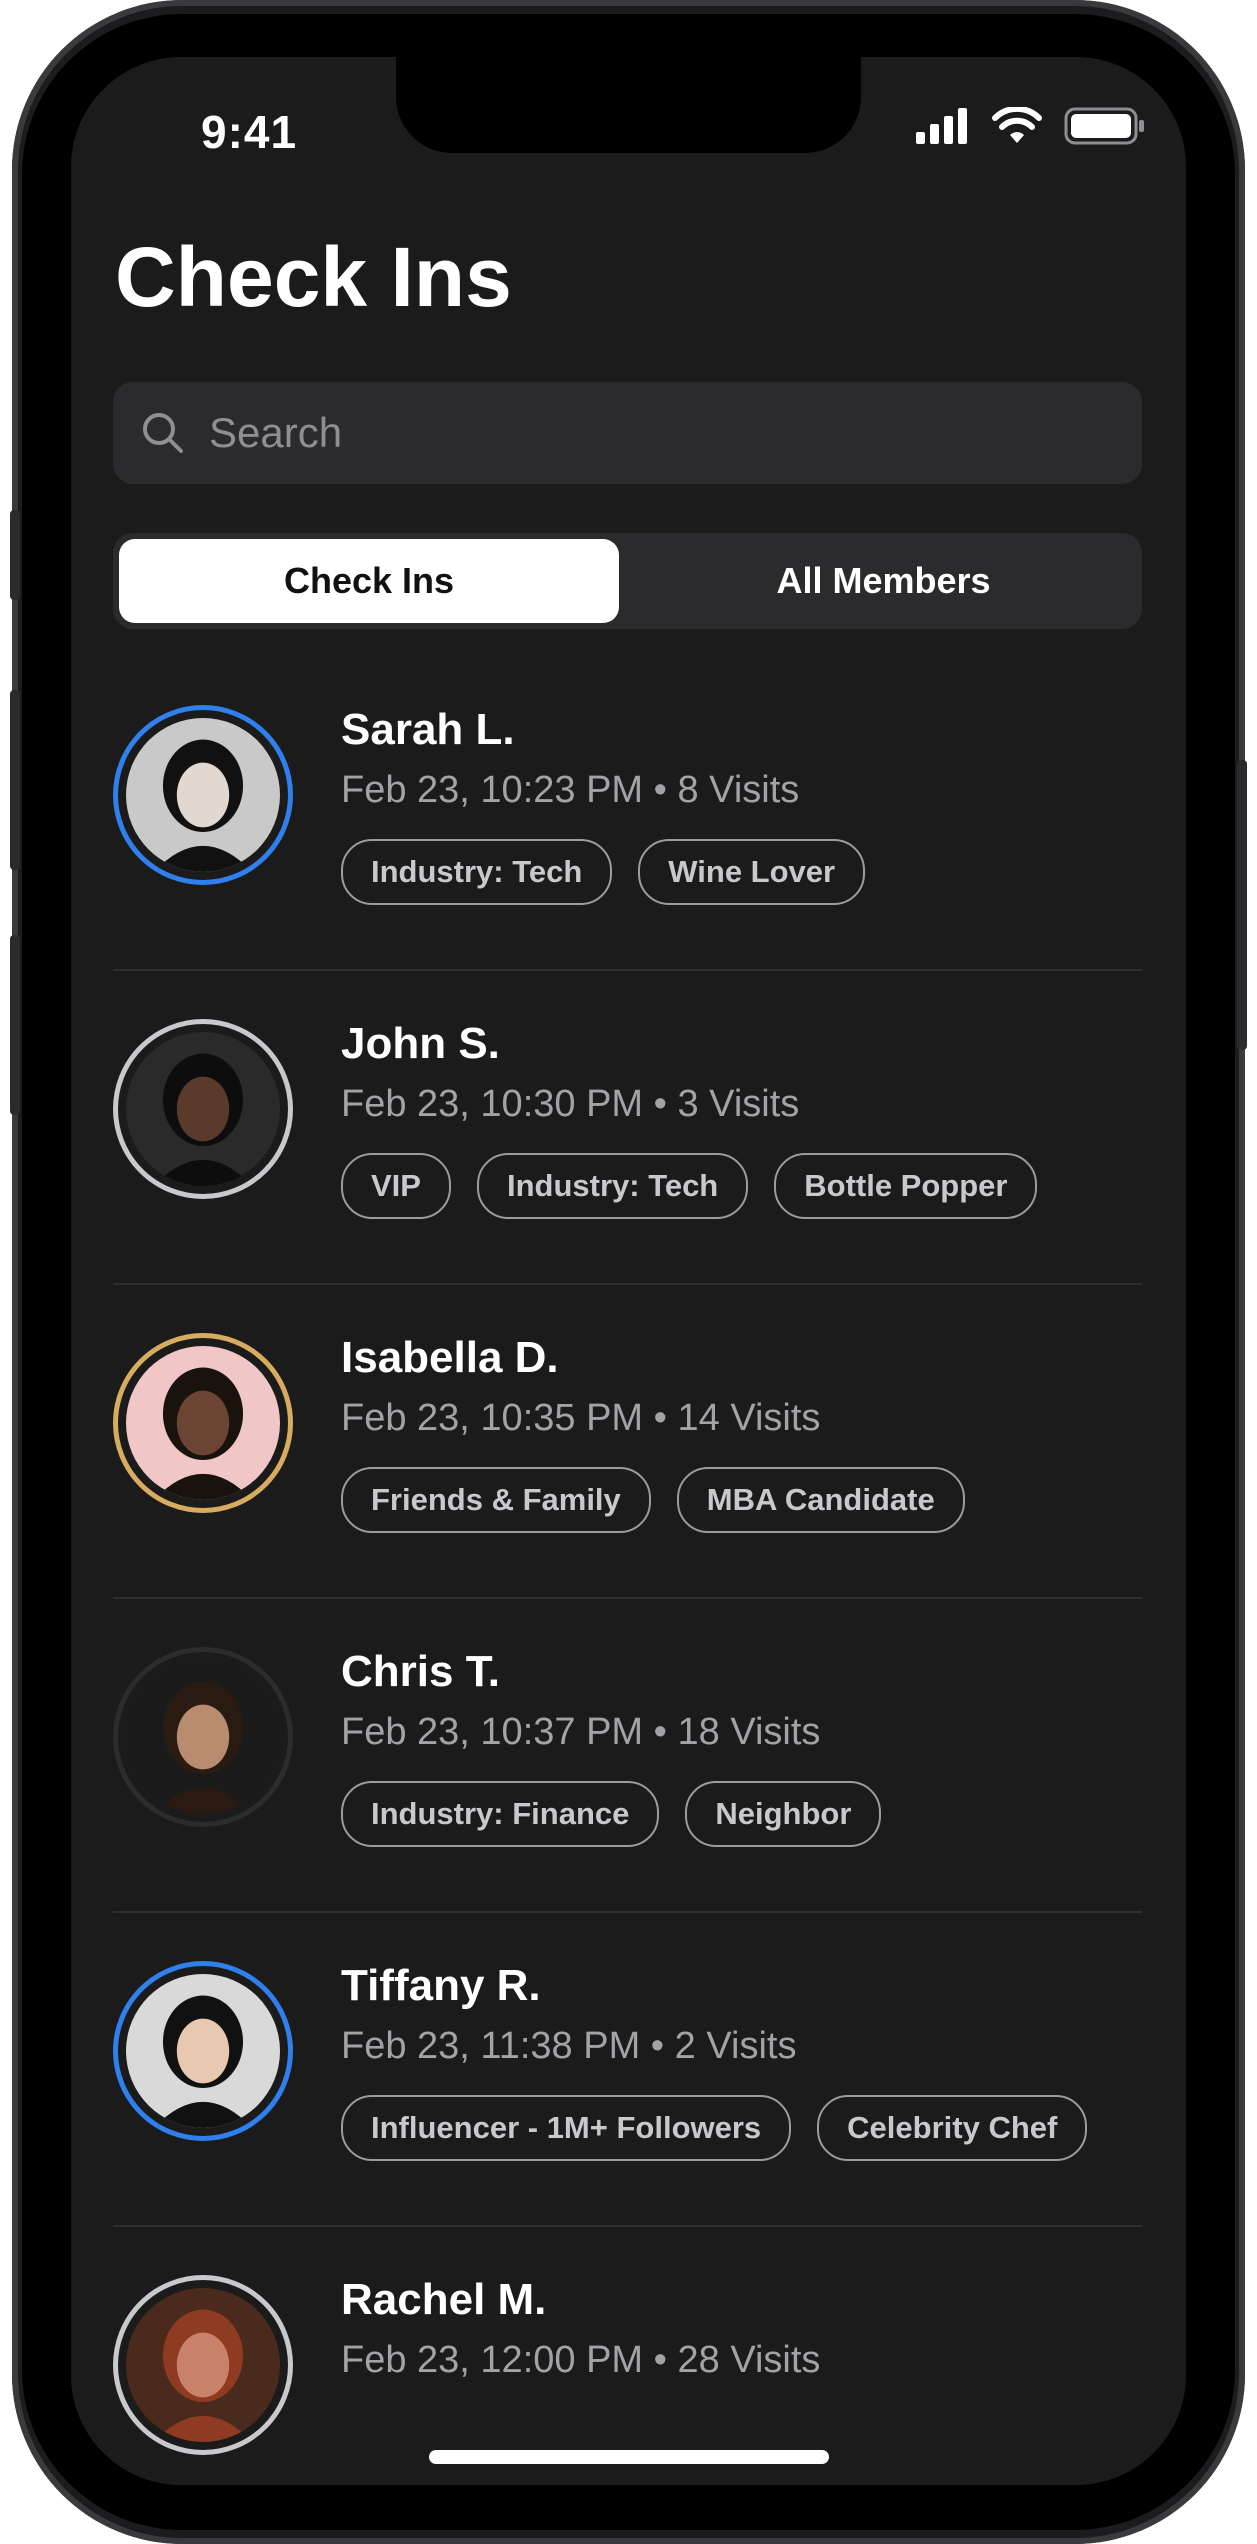  I want to click on member-checkin-info: Feb 23, 10:23 PM • 8 Visits, so click(570, 790).